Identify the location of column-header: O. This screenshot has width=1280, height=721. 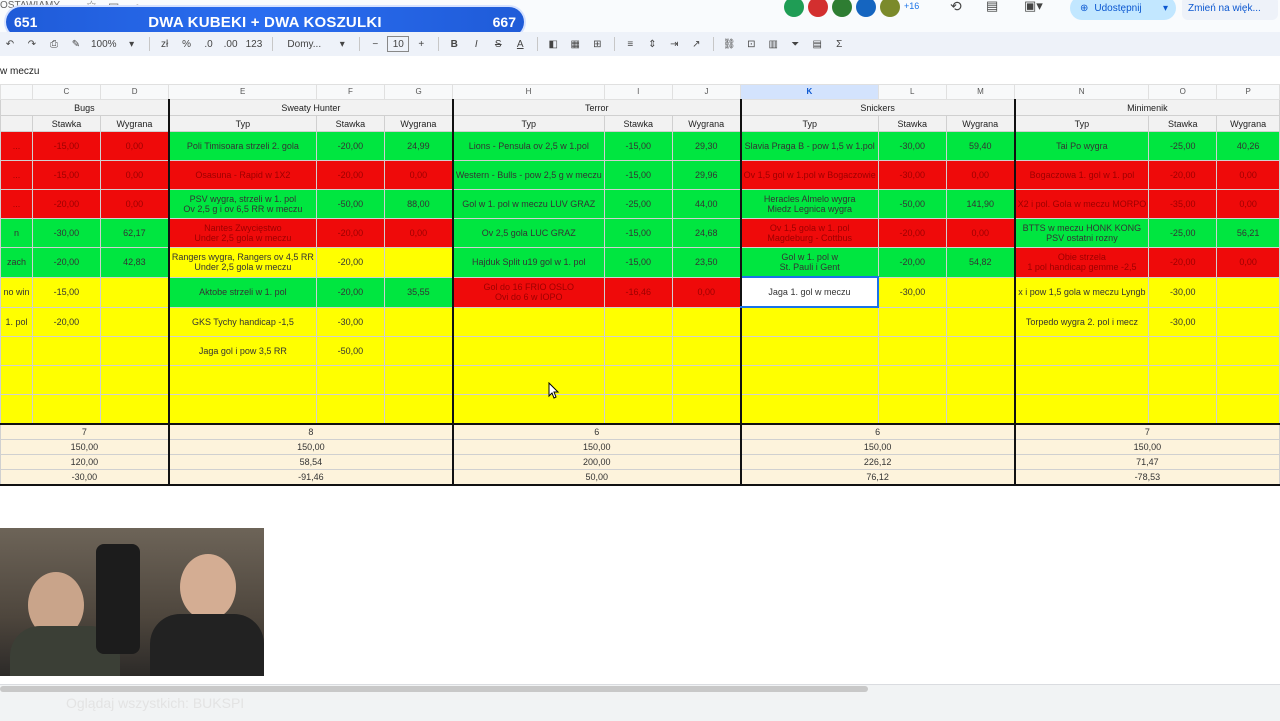
(1183, 92).